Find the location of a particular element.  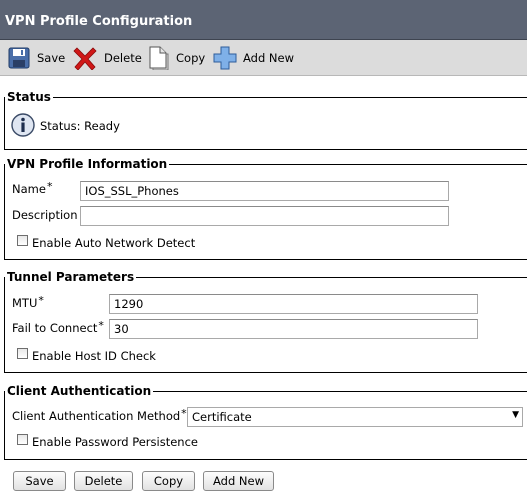

save-icon is located at coordinates (19, 58).